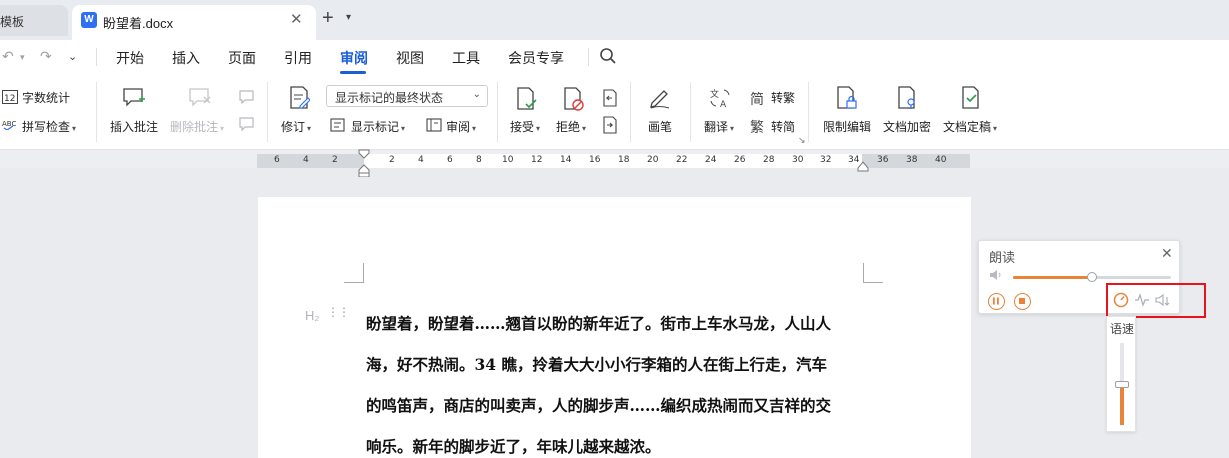 The image size is (1229, 458). I want to click on menu-references: 引用, so click(298, 58).